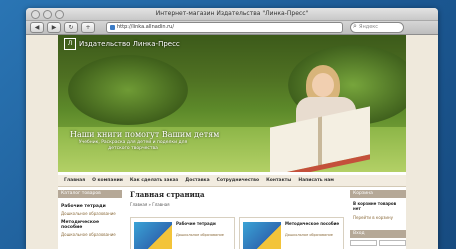 The height and width of the screenshot is (249, 456). Describe the element at coordinates (146, 27) in the screenshot. I see `address-text: http://linka.allnadin.ru/` at that location.